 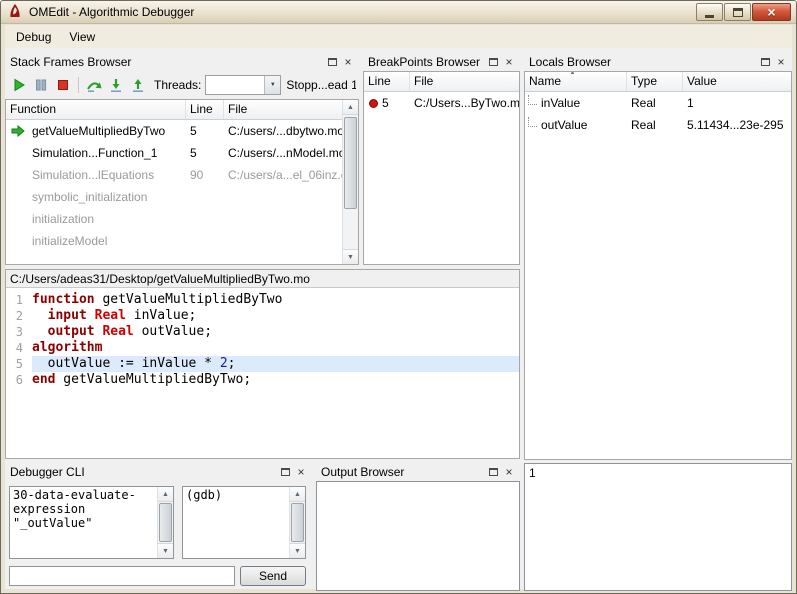 What do you see at coordinates (737, 81) in the screenshot?
I see `column-value: Value` at bounding box center [737, 81].